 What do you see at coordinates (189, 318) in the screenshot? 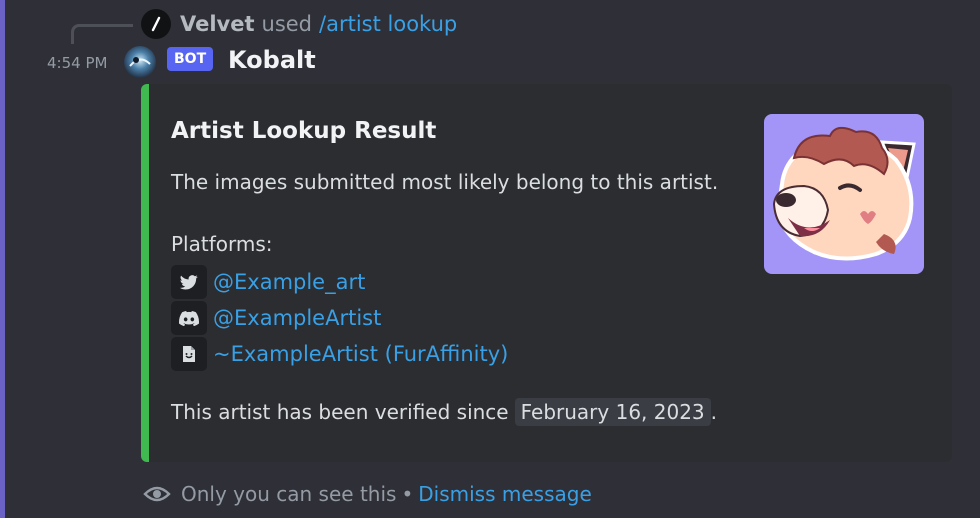
I see `discord-icon` at bounding box center [189, 318].